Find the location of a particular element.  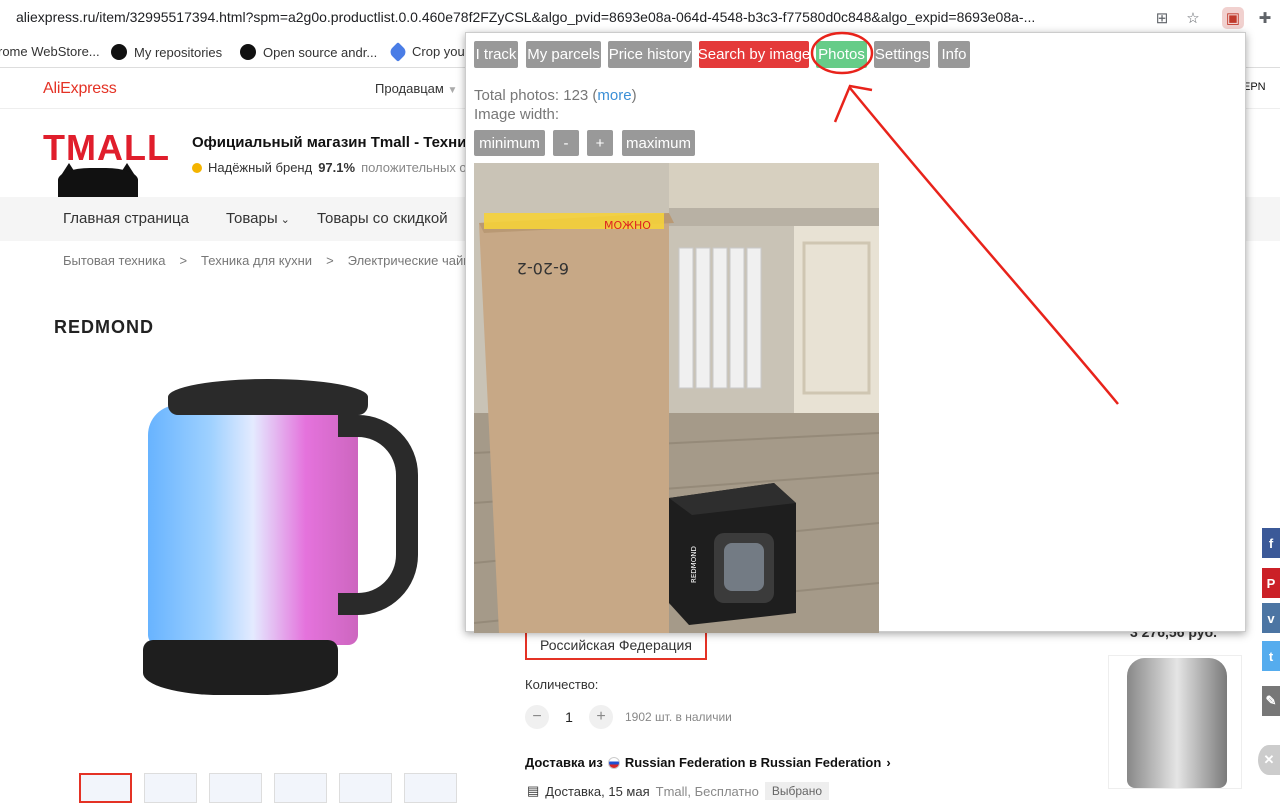

sellers-label: Продавцам is located at coordinates (409, 88).